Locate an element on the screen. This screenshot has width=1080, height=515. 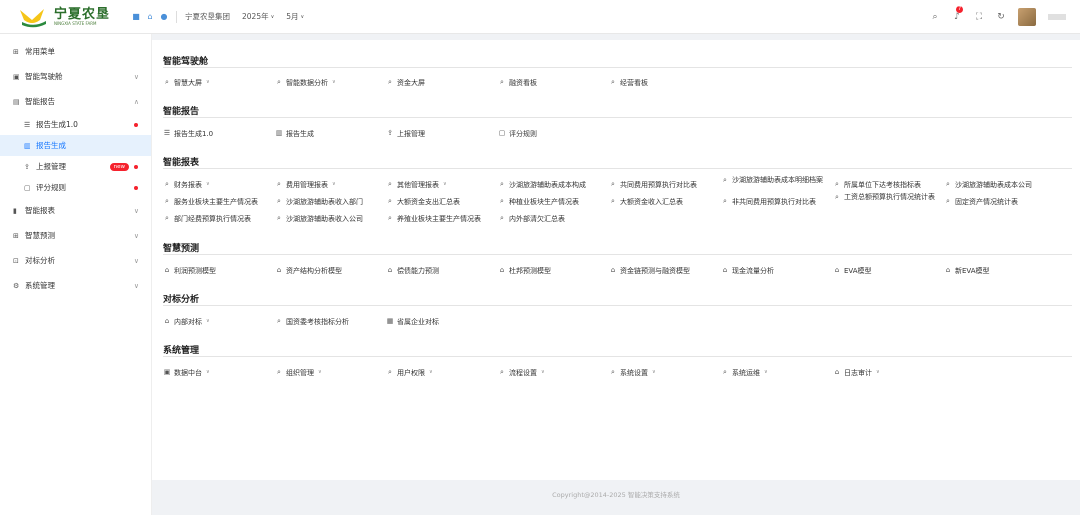
month-select: 5月 ∨ is located at coordinates (295, 16).